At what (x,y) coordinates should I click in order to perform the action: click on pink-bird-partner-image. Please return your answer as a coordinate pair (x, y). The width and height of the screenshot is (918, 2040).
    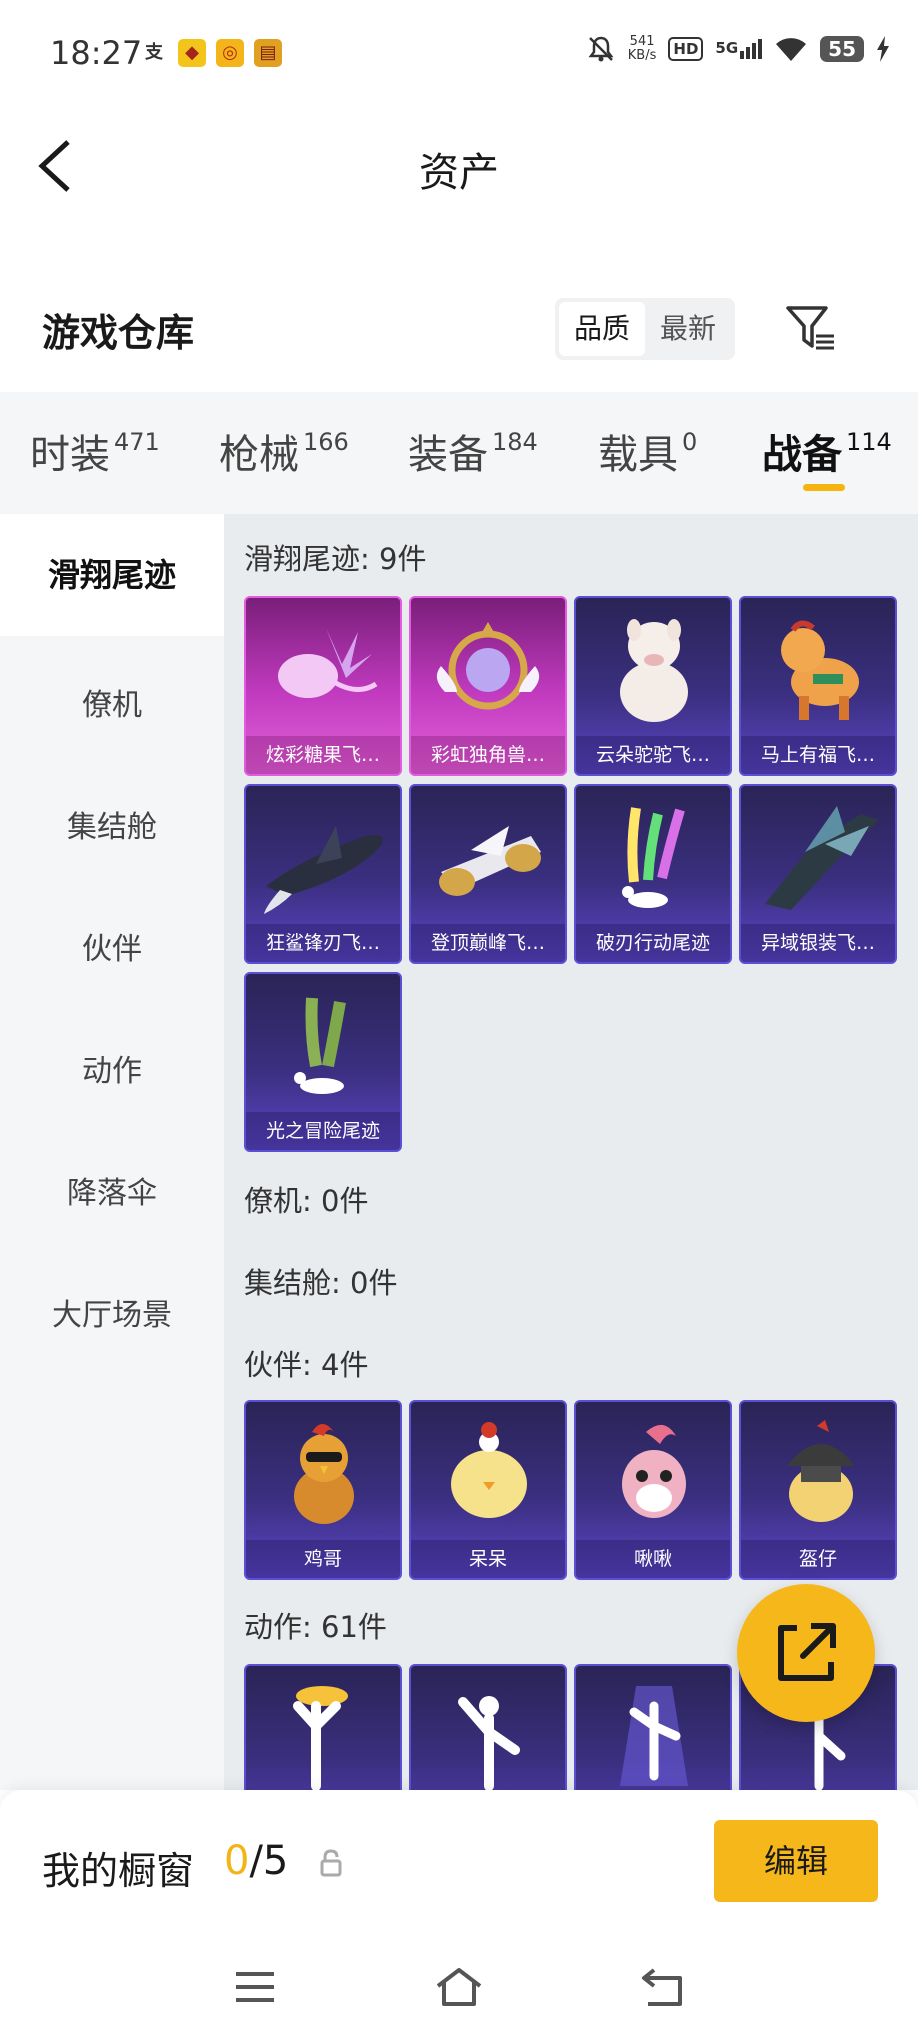
    Looking at the image, I should click on (654, 1471).